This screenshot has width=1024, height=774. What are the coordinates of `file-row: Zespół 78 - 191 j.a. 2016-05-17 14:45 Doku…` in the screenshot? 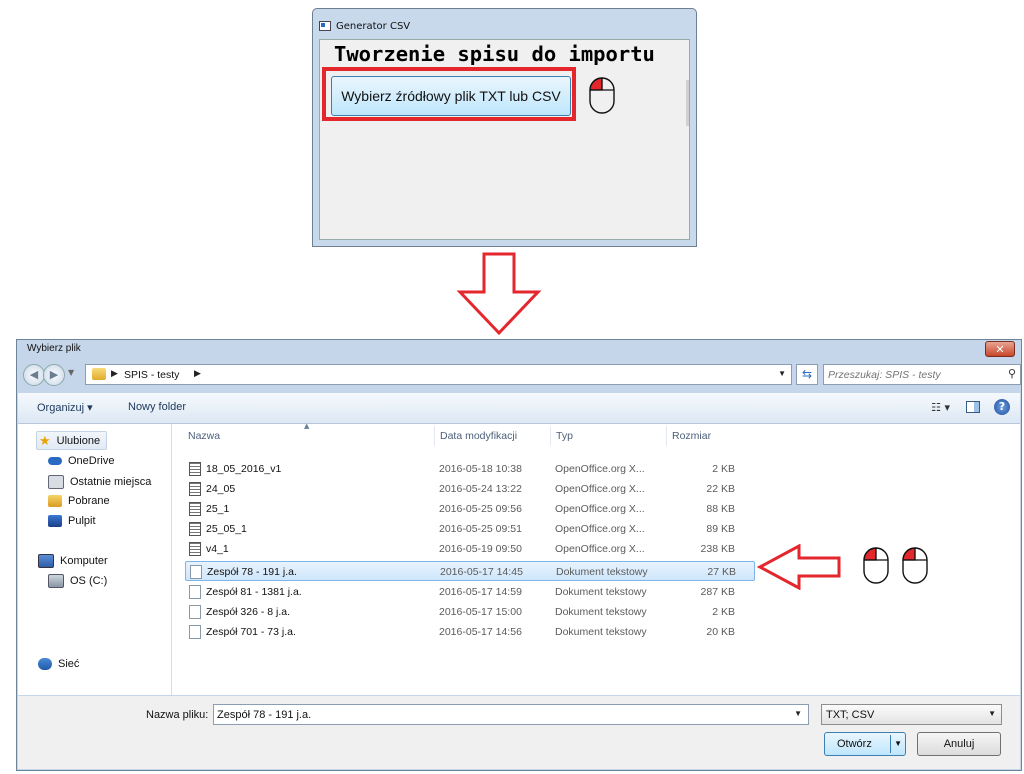 It's located at (470, 571).